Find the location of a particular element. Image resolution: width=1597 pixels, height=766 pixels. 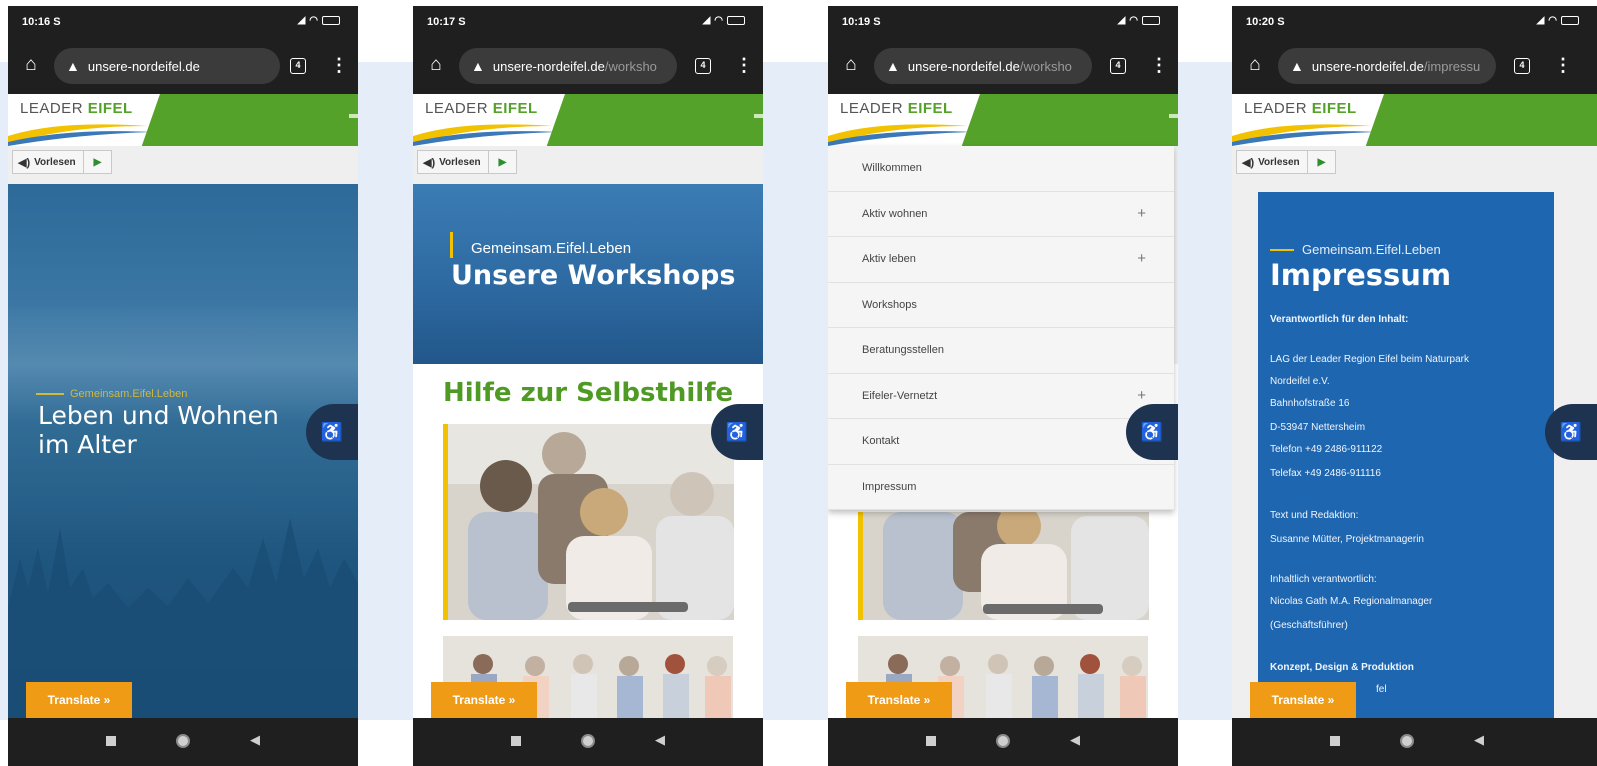

menu-item-eifeler-vernetzt: Eifeler-Vernetzt + is located at coordinates (1001, 396).